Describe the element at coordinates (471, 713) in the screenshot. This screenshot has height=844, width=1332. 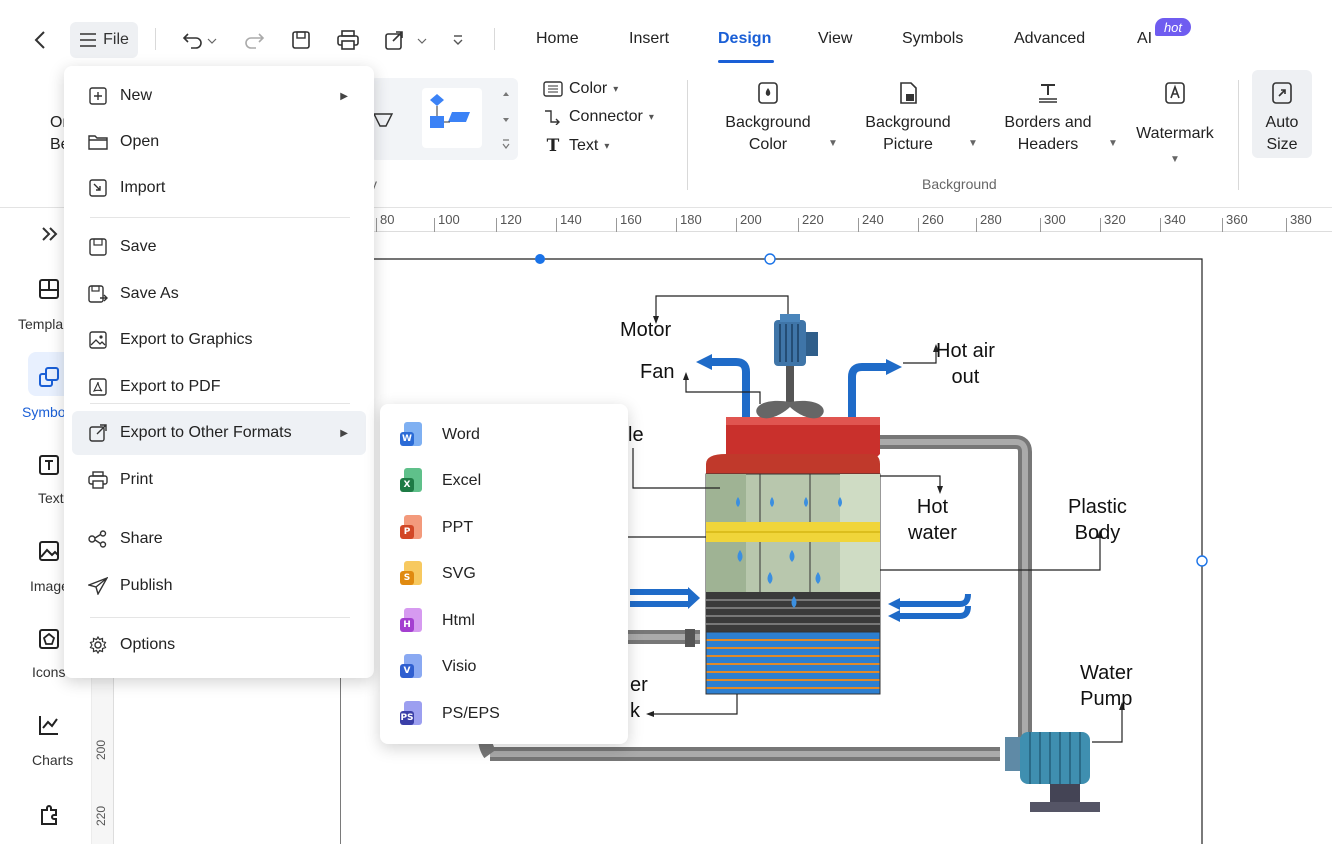
I see `submenu-item-label: PS/EPS` at that location.